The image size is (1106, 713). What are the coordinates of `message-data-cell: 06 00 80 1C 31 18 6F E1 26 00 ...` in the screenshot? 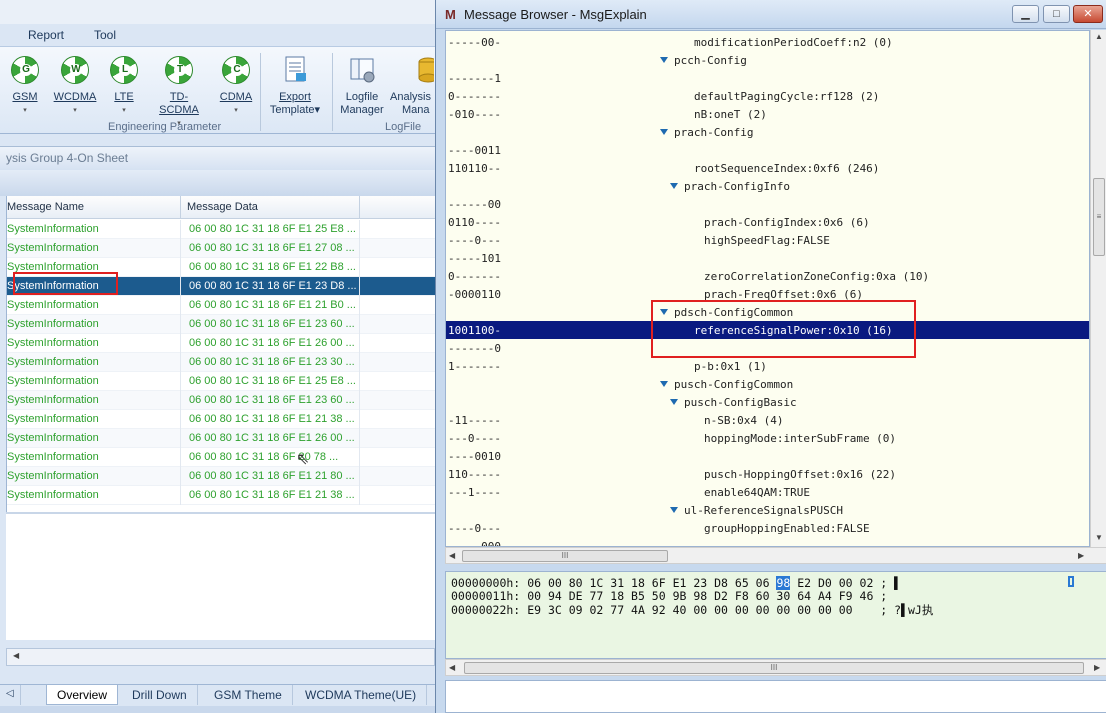 It's located at (272, 343).